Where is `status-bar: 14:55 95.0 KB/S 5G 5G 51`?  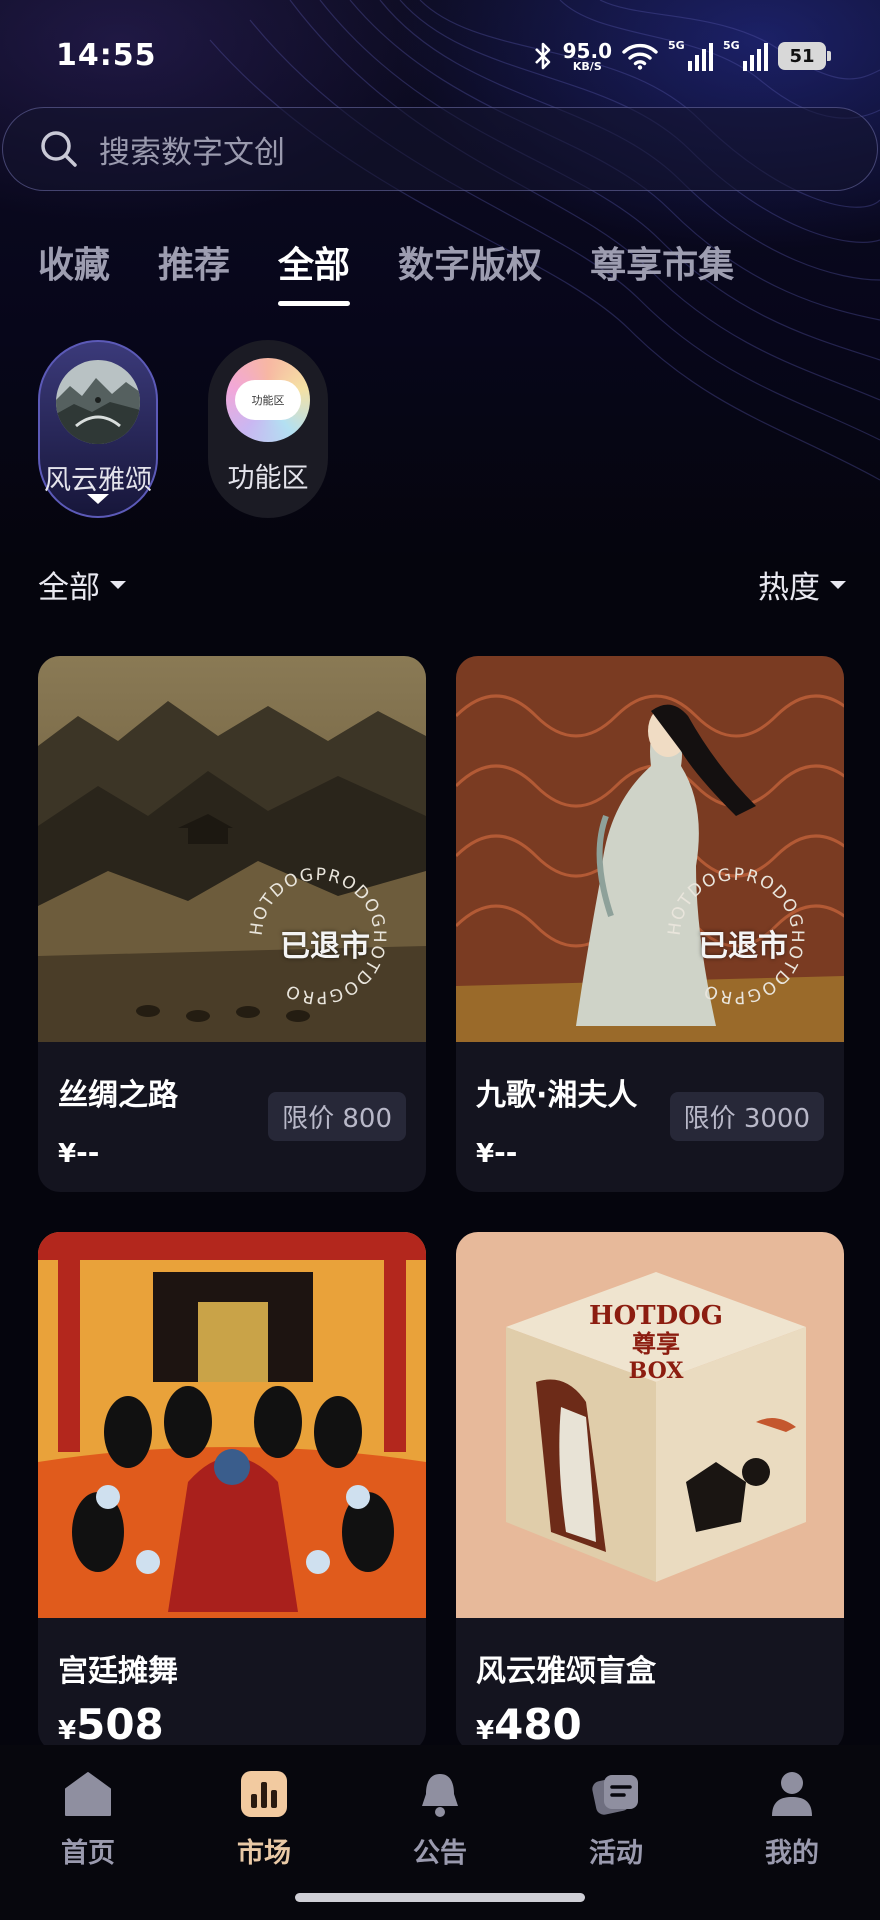 status-bar: 14:55 95.0 KB/S 5G 5G 51 is located at coordinates (440, 55).